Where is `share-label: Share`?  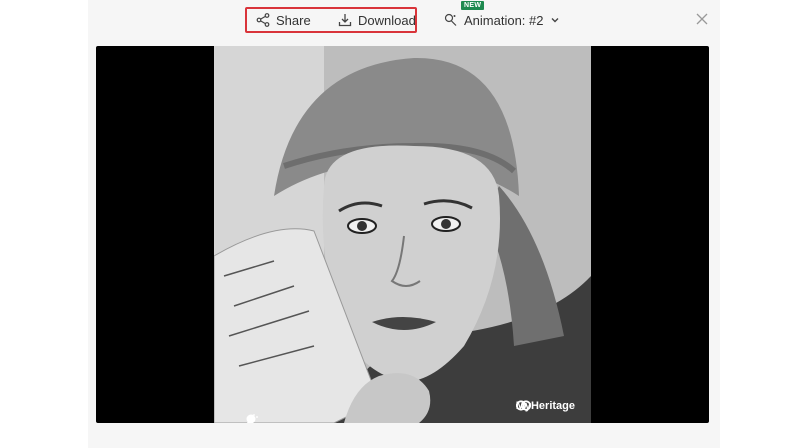
share-label: Share is located at coordinates (293, 20).